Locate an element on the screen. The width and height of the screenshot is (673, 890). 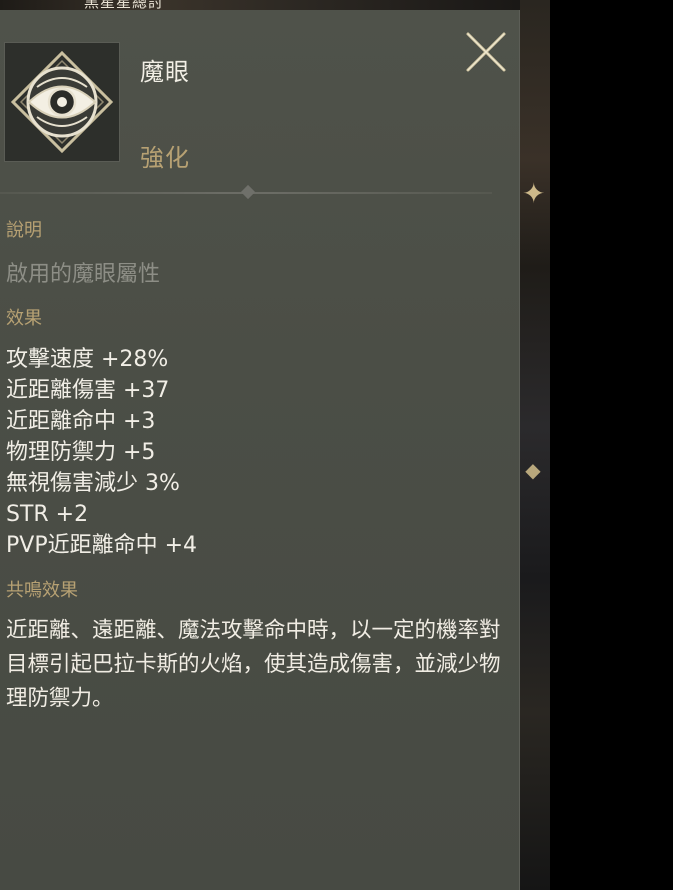
effects-title: 效果 is located at coordinates (24, 318).